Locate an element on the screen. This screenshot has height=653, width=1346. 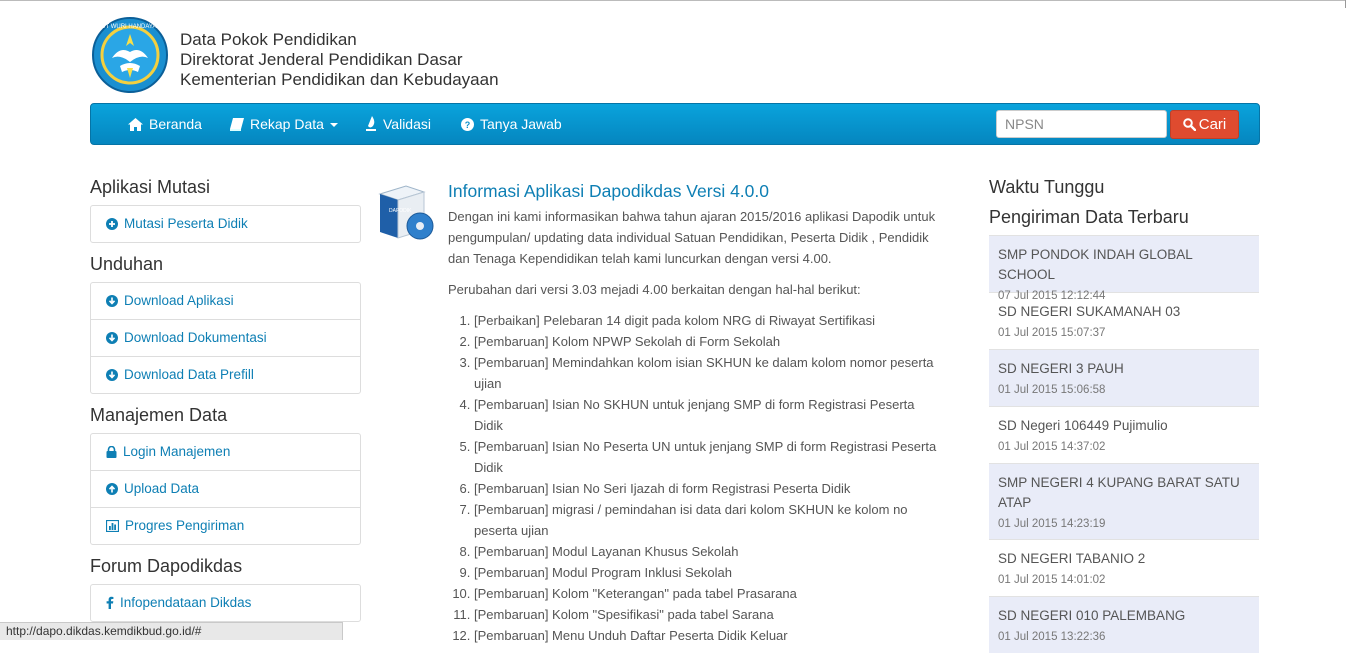
bar-chart-icon is located at coordinates (112, 526).